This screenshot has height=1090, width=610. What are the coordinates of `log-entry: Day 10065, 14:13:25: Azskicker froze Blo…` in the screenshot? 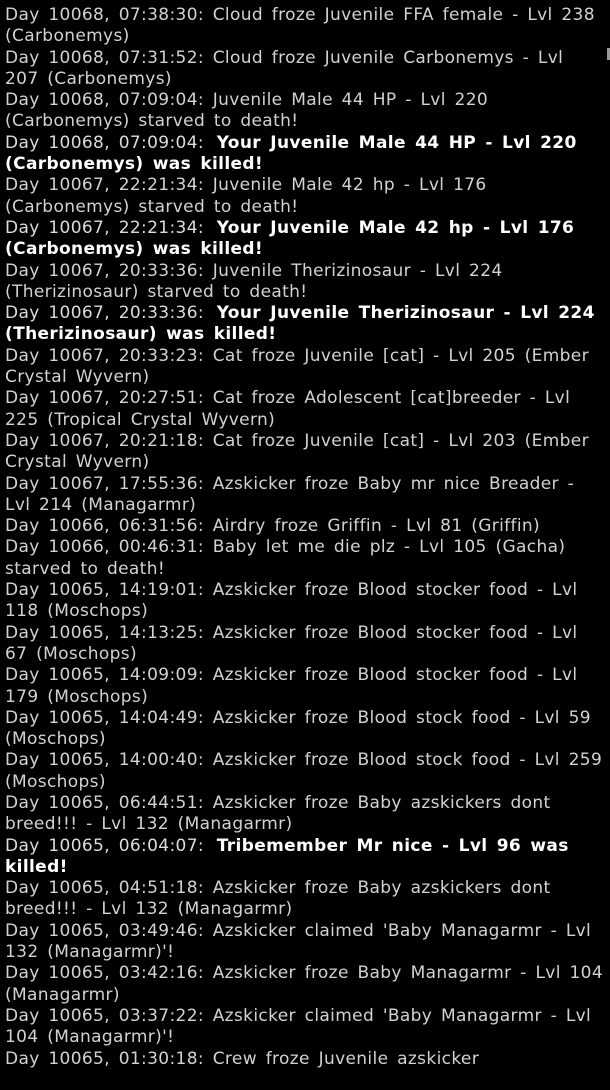 It's located at (304, 644).